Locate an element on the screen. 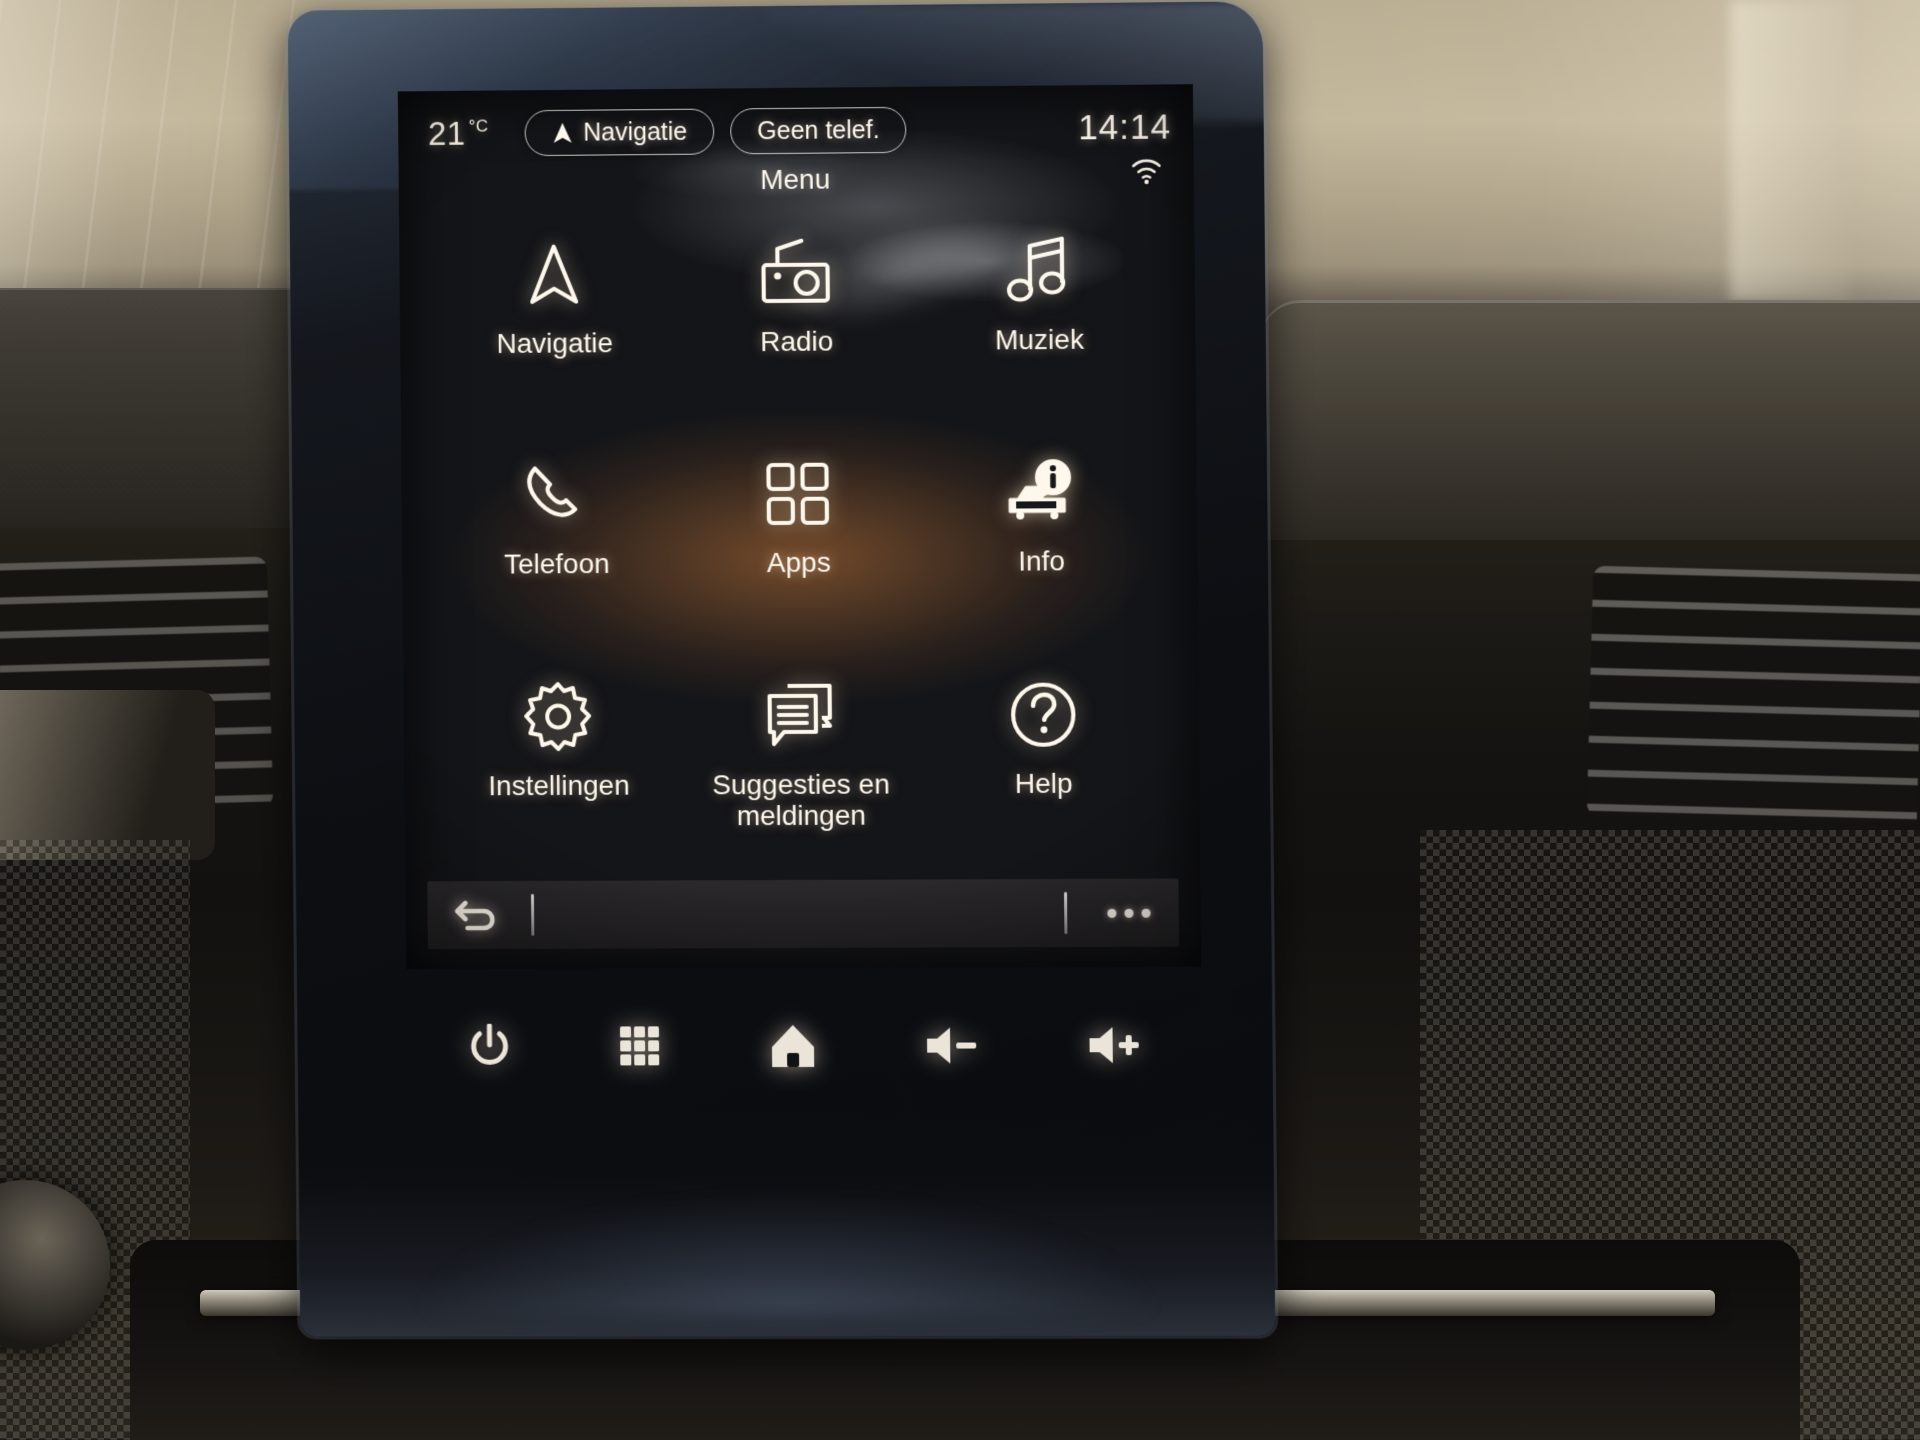 The width and height of the screenshot is (1920, 1440). menu-tile-radio: Radio is located at coordinates (796, 332).